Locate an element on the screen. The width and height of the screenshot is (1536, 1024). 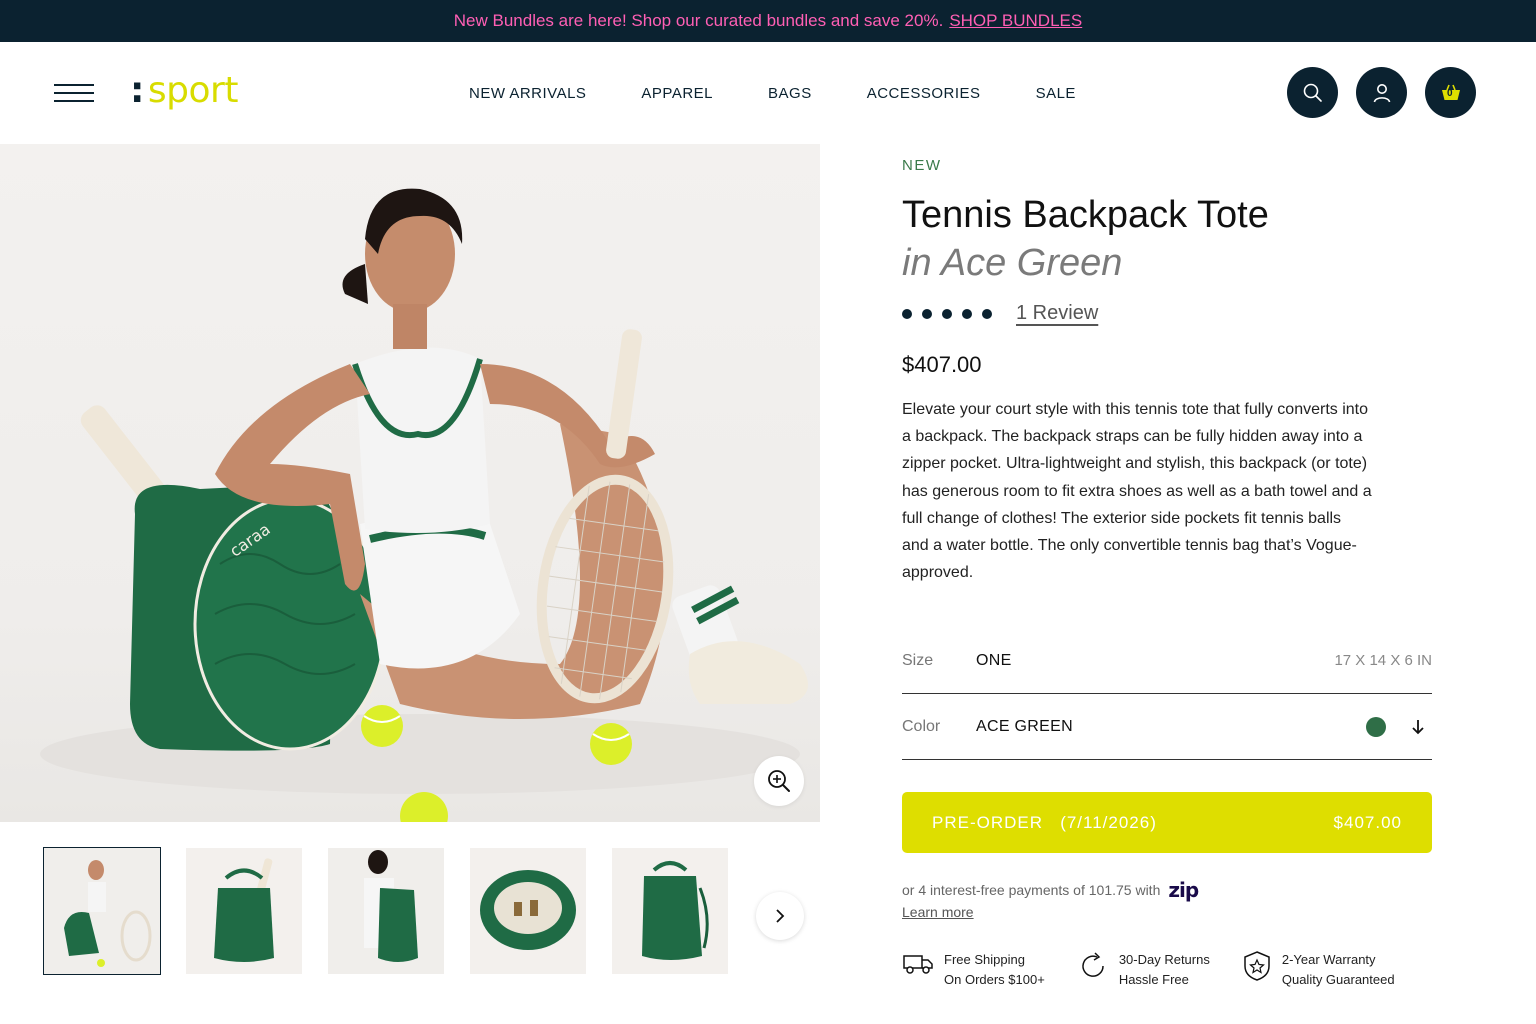
perk-warranty-line2: Quality Guaranteed is located at coordinates (1338, 979).